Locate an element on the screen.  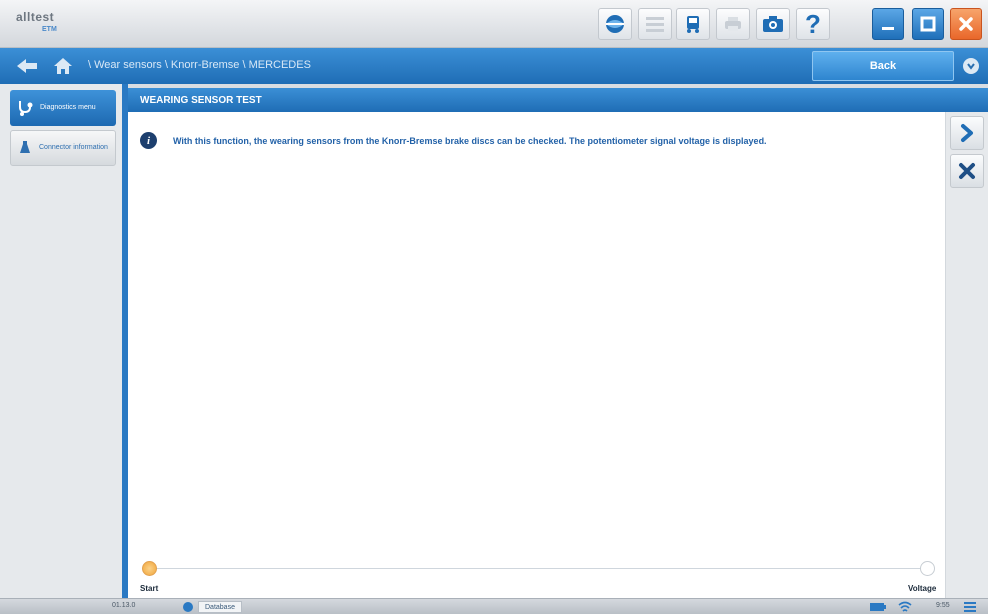
home-button is located at coordinates (63, 66).